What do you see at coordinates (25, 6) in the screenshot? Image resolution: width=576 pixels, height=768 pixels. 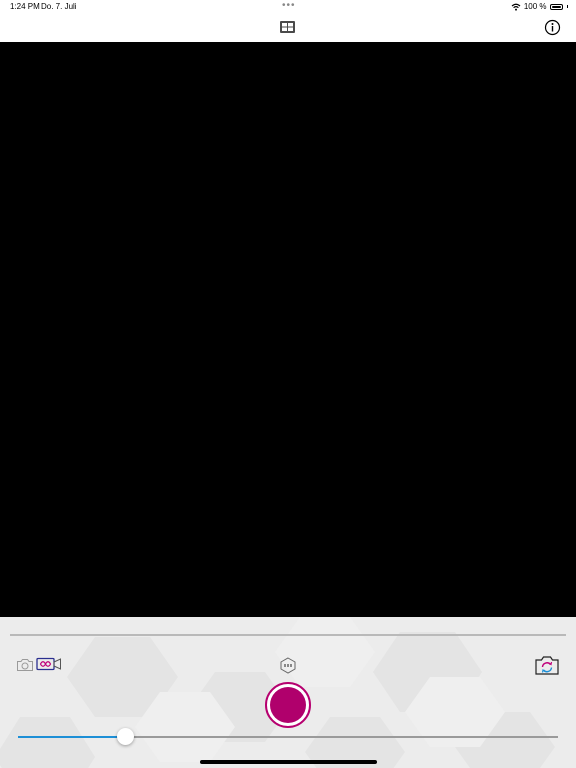 I see `status-time: 1:24 PM` at bounding box center [25, 6].